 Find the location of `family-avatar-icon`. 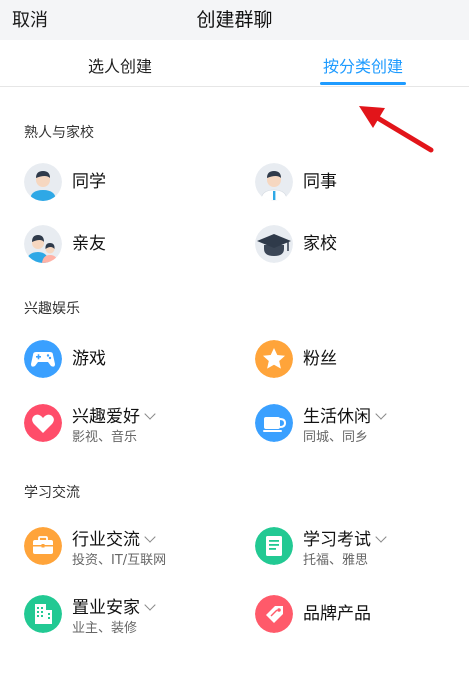

family-avatar-icon is located at coordinates (43, 244).